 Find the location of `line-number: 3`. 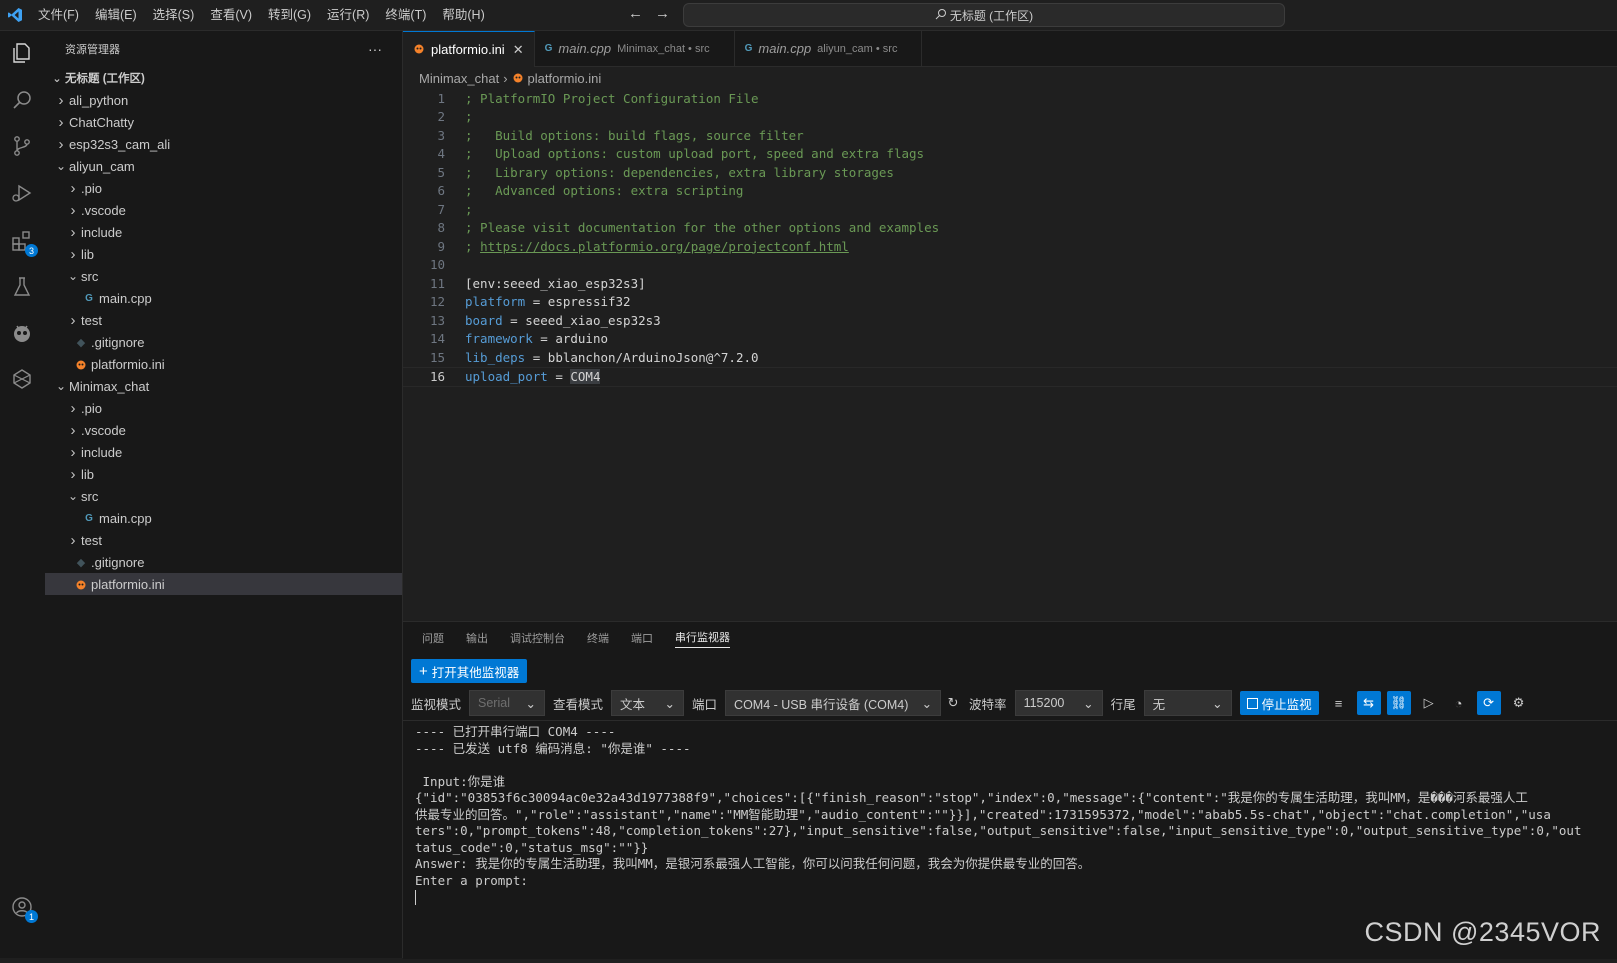

line-number: 3 is located at coordinates (441, 135).